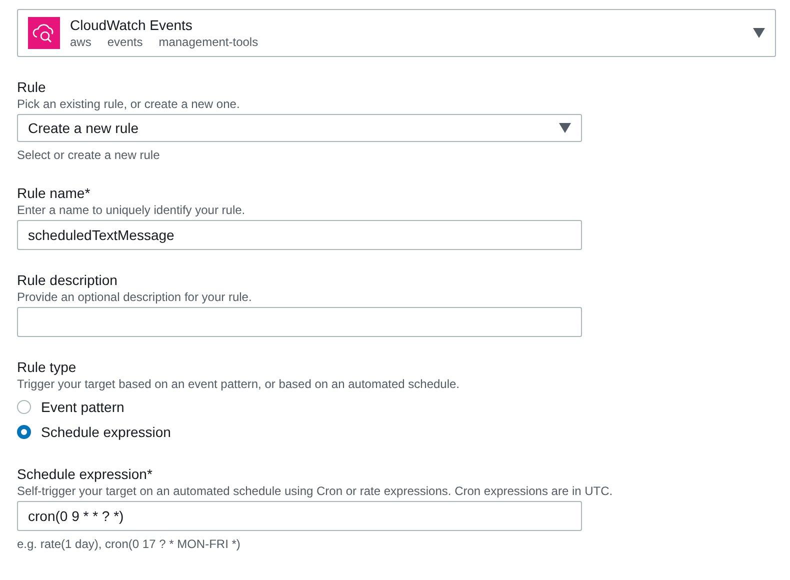  Describe the element at coordinates (299, 516) in the screenshot. I see `input-field: cron(0 9 * * ? *)` at that location.